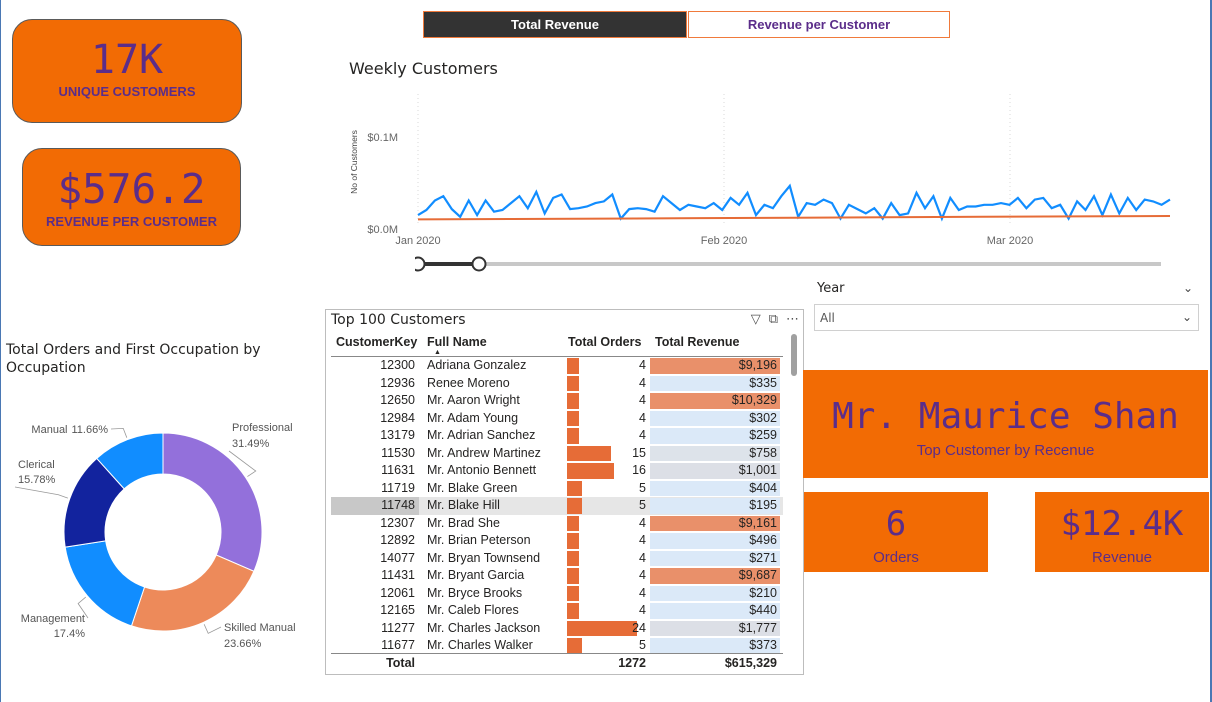  I want to click on cell-customerkey: 12165, so click(397, 610).